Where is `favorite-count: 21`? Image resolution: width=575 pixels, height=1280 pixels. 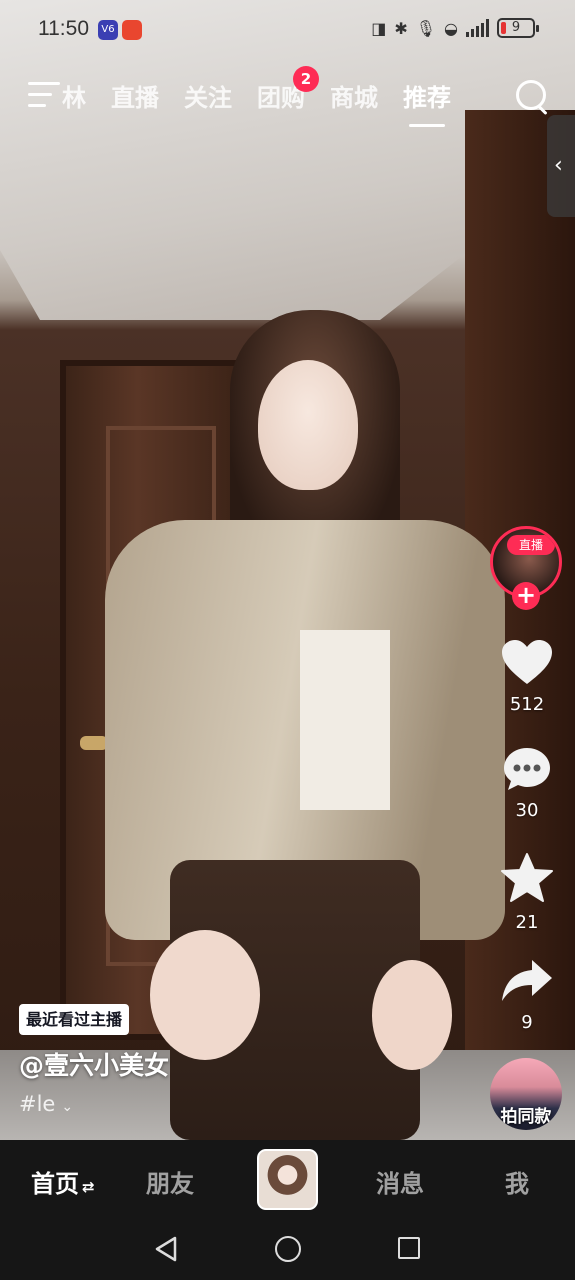
favorite-count: 21 is located at coordinates (527, 922).